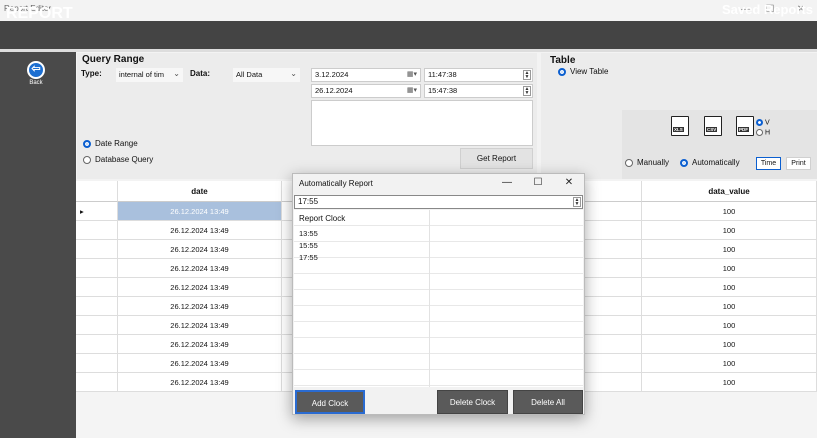 This screenshot has width=817, height=438. What do you see at coordinates (429, 298) in the screenshot?
I see `list-column-divider` at bounding box center [429, 298].